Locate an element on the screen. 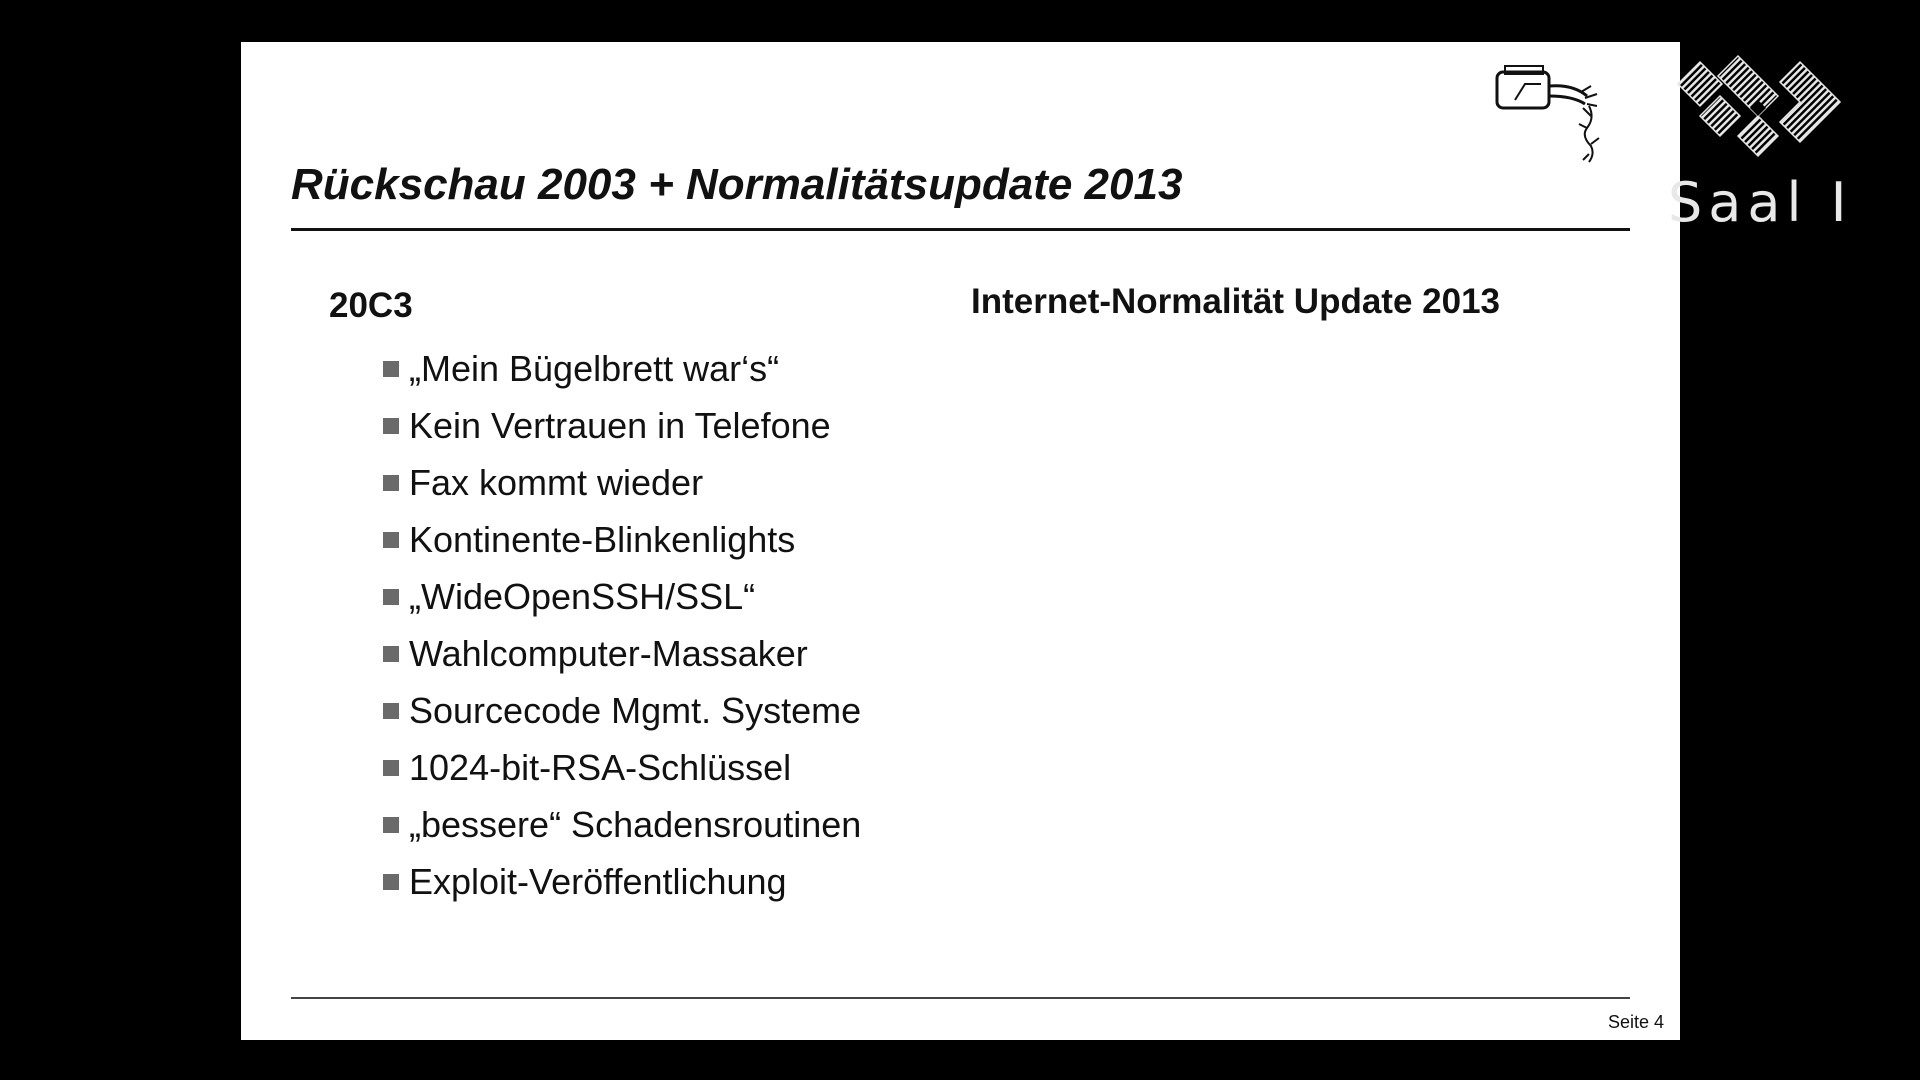  list-item: Sourcecode Mgmt. Systeme is located at coordinates (622, 710).